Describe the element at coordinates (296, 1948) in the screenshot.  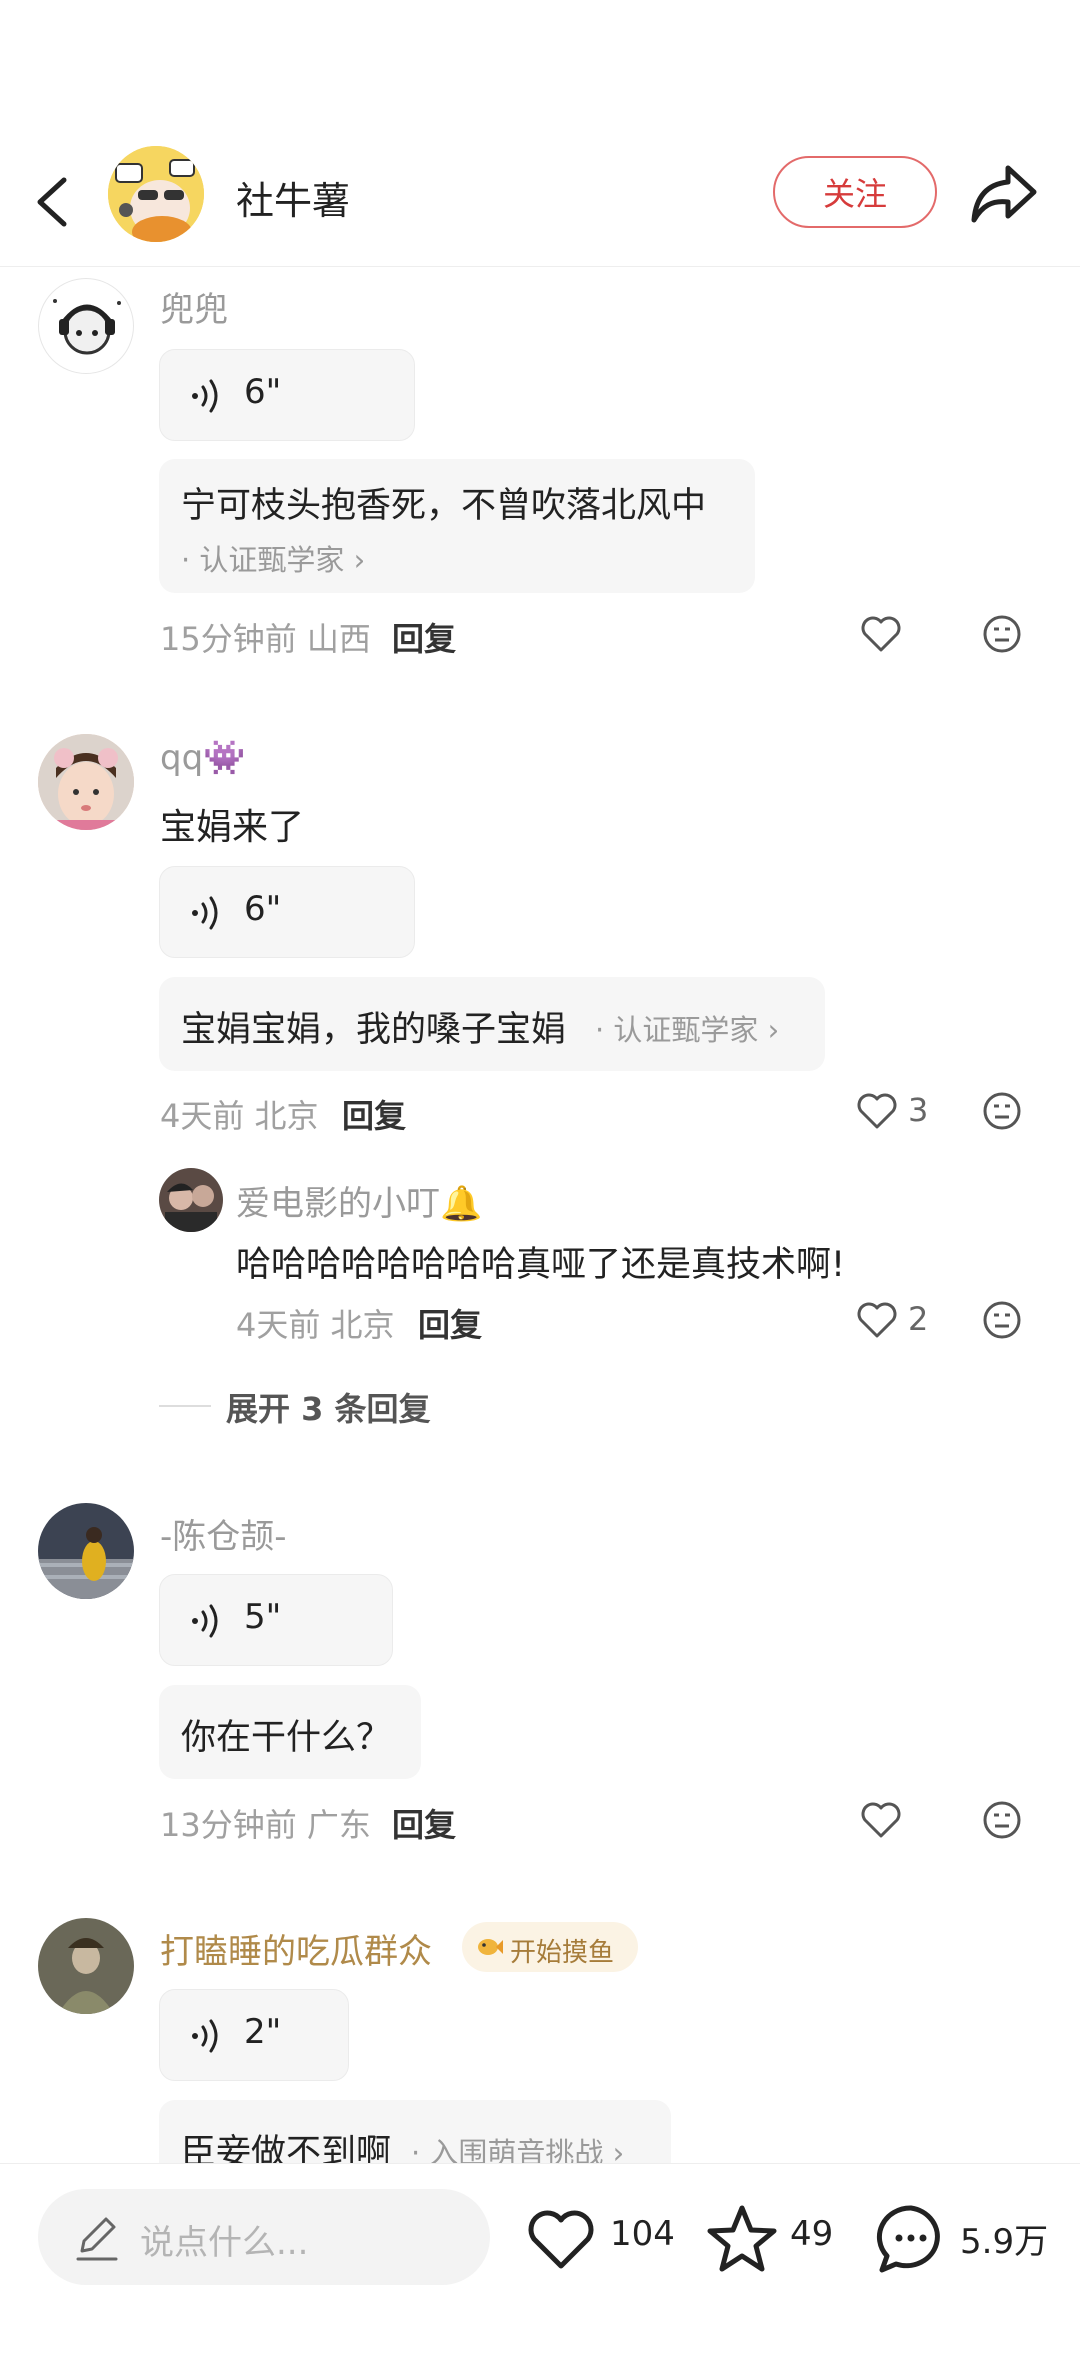
I see `commenter-name: 打瞌睡的吃瓜群众` at that location.